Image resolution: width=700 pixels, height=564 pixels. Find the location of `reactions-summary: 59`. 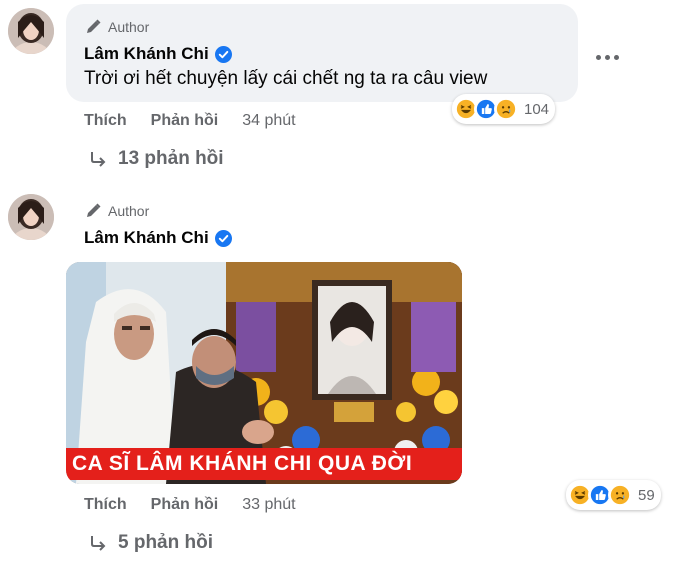

reactions-summary: 59 is located at coordinates (613, 495).